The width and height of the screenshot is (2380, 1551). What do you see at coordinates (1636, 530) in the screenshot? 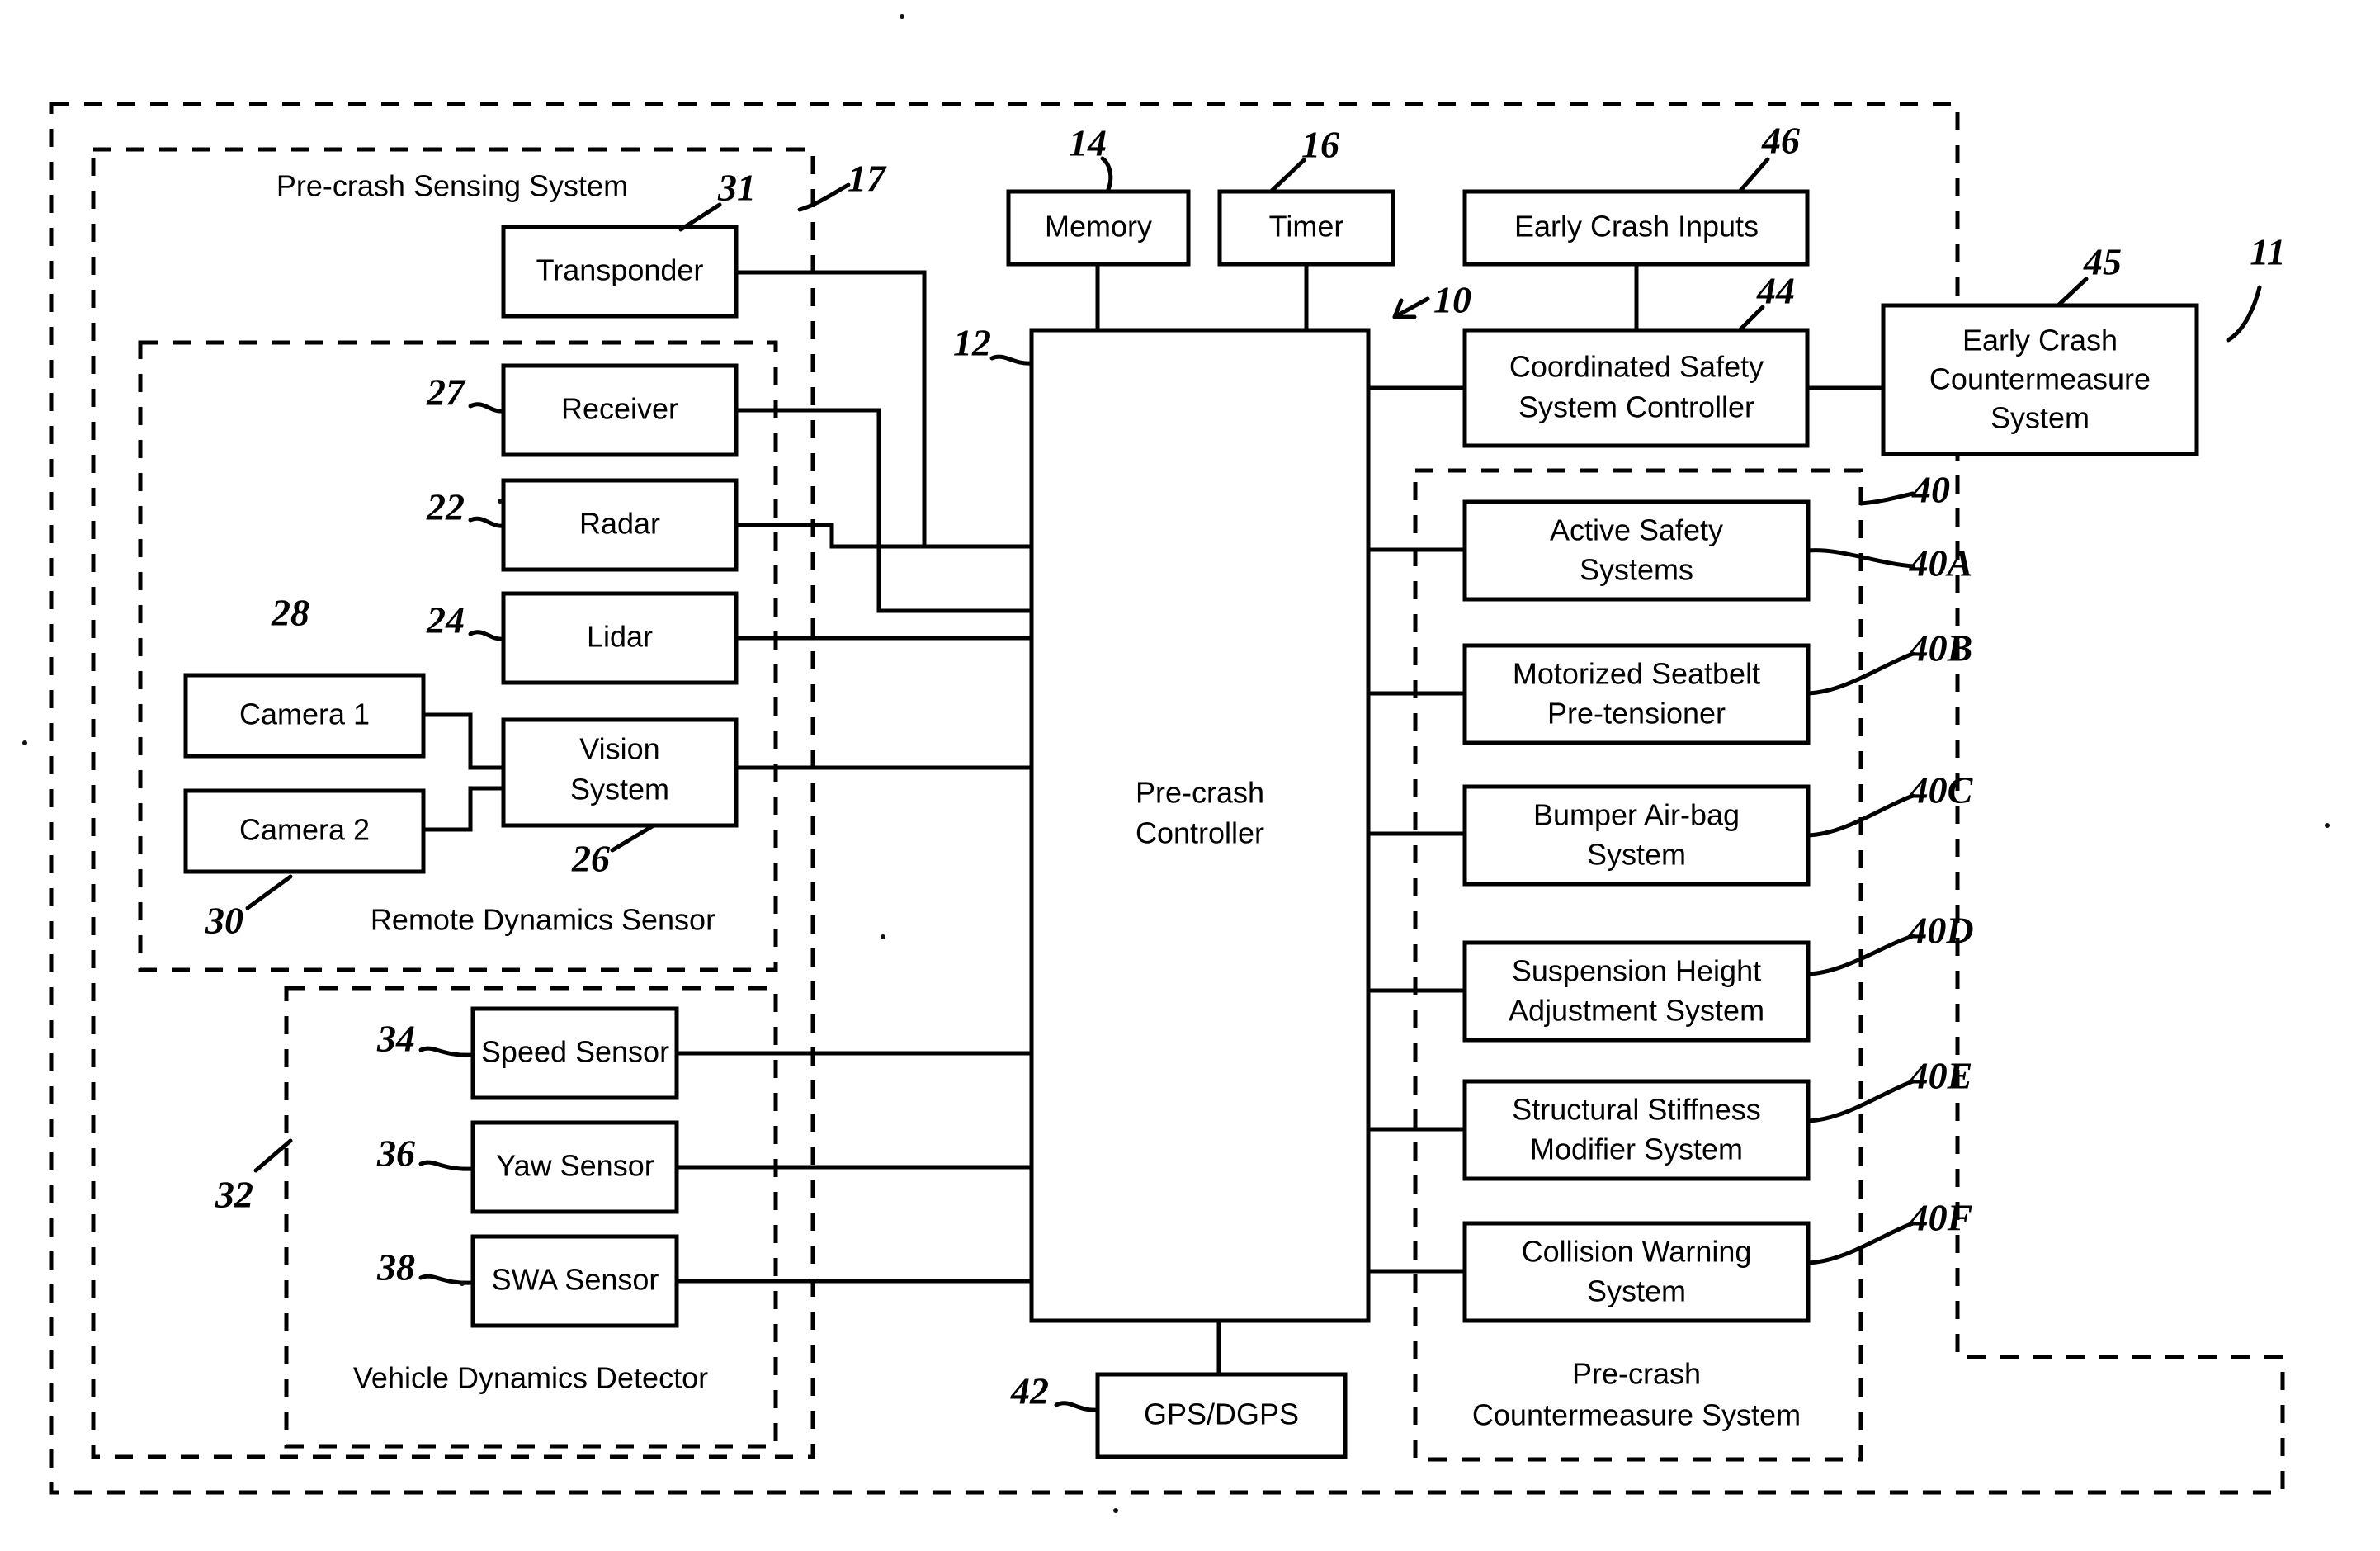
I see `block-active-safety-systems-label-1: Active Safety` at bounding box center [1636, 530].